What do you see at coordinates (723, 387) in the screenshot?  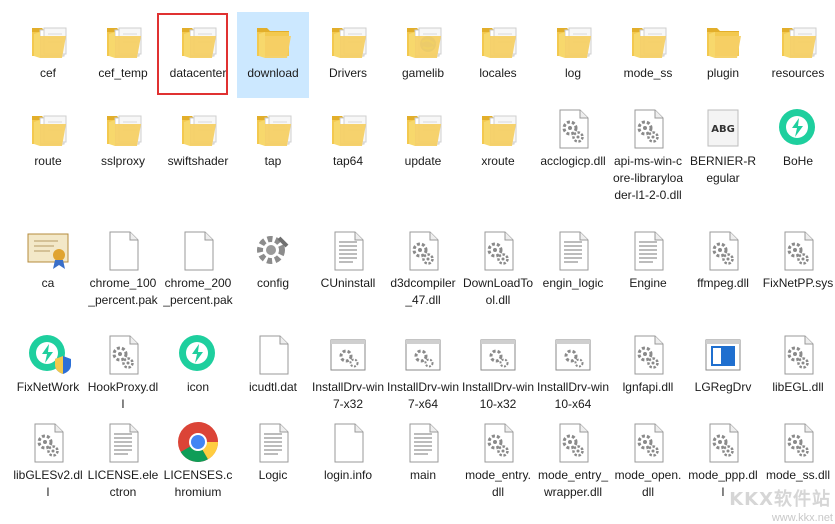 I see `file-label: LGRegDrv` at bounding box center [723, 387].